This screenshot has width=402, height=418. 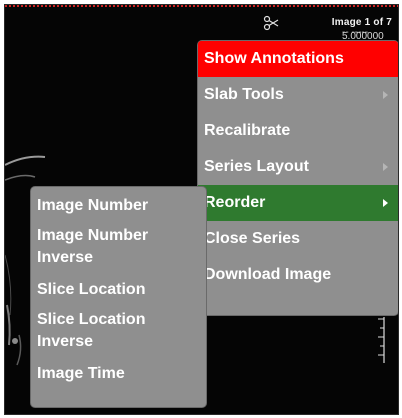 I want to click on overlay-text: -- ----- 5.000000, so click(x=363, y=35).